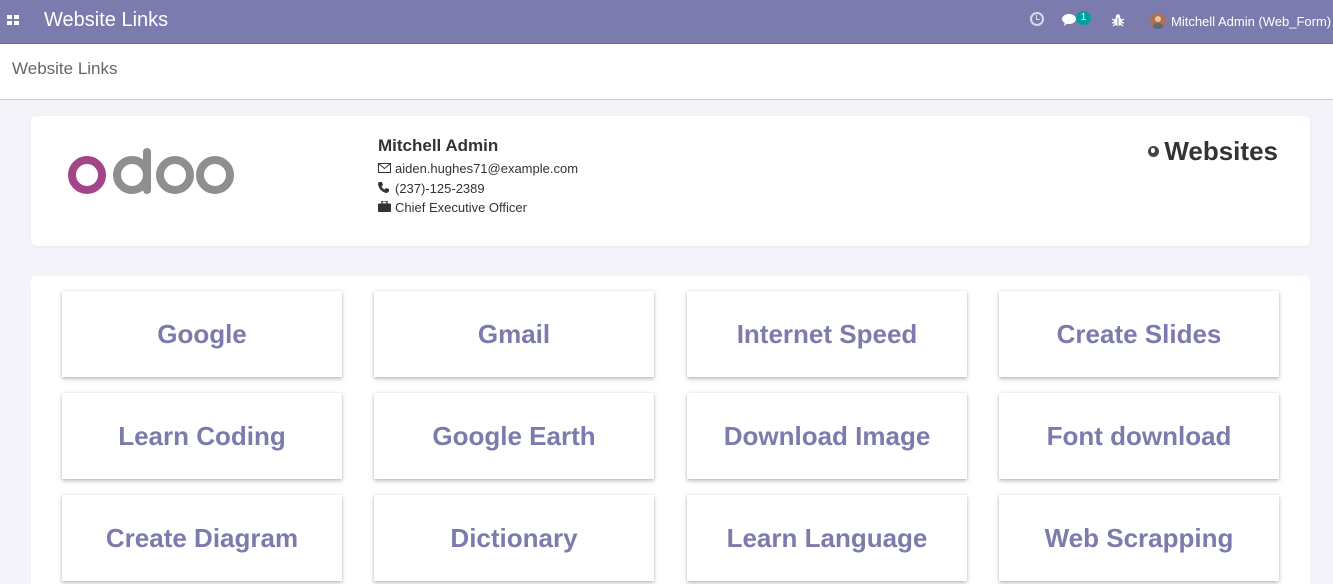 The width and height of the screenshot is (1333, 584). I want to click on link-label: Learn Language, so click(827, 537).